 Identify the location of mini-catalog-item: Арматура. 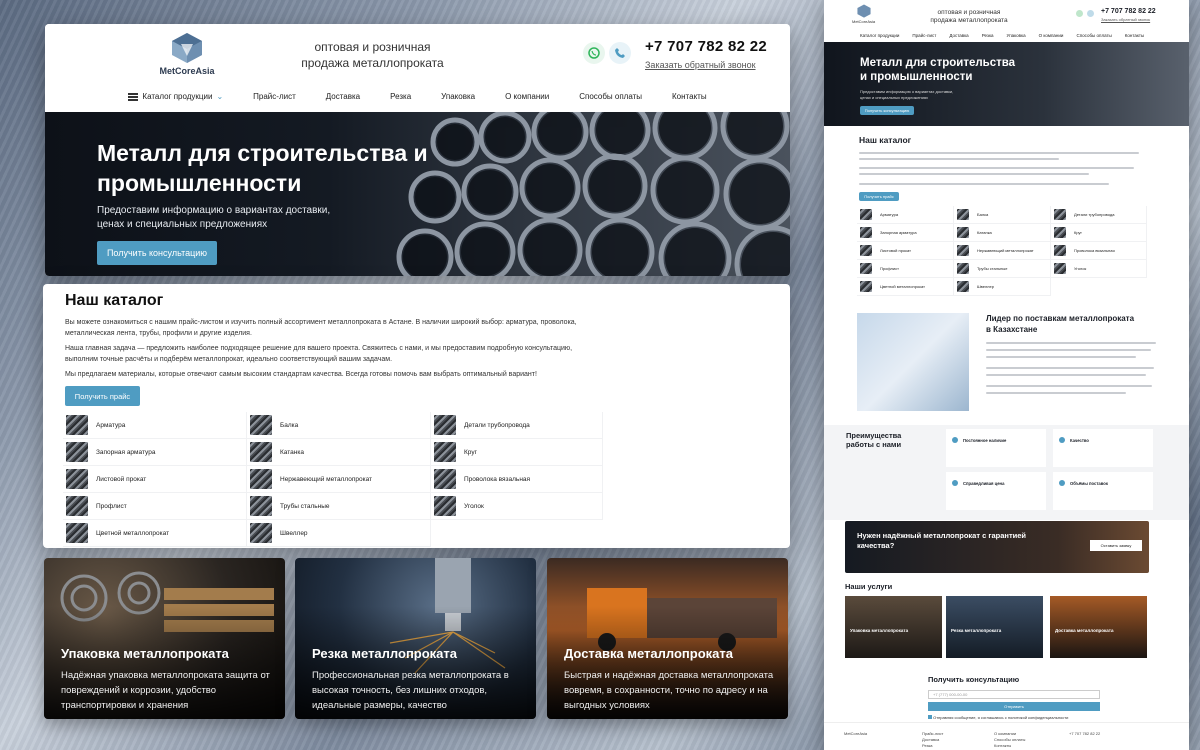
(905, 215).